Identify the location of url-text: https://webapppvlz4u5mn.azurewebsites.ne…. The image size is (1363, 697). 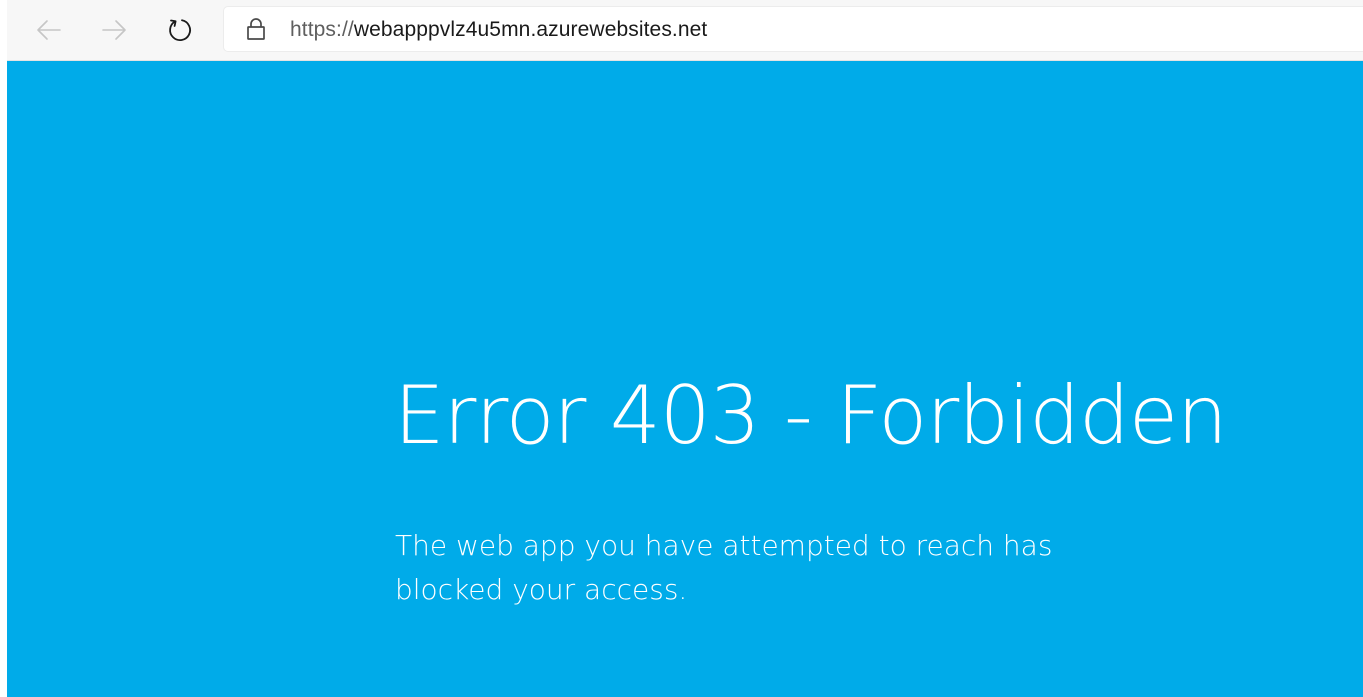
(498, 30).